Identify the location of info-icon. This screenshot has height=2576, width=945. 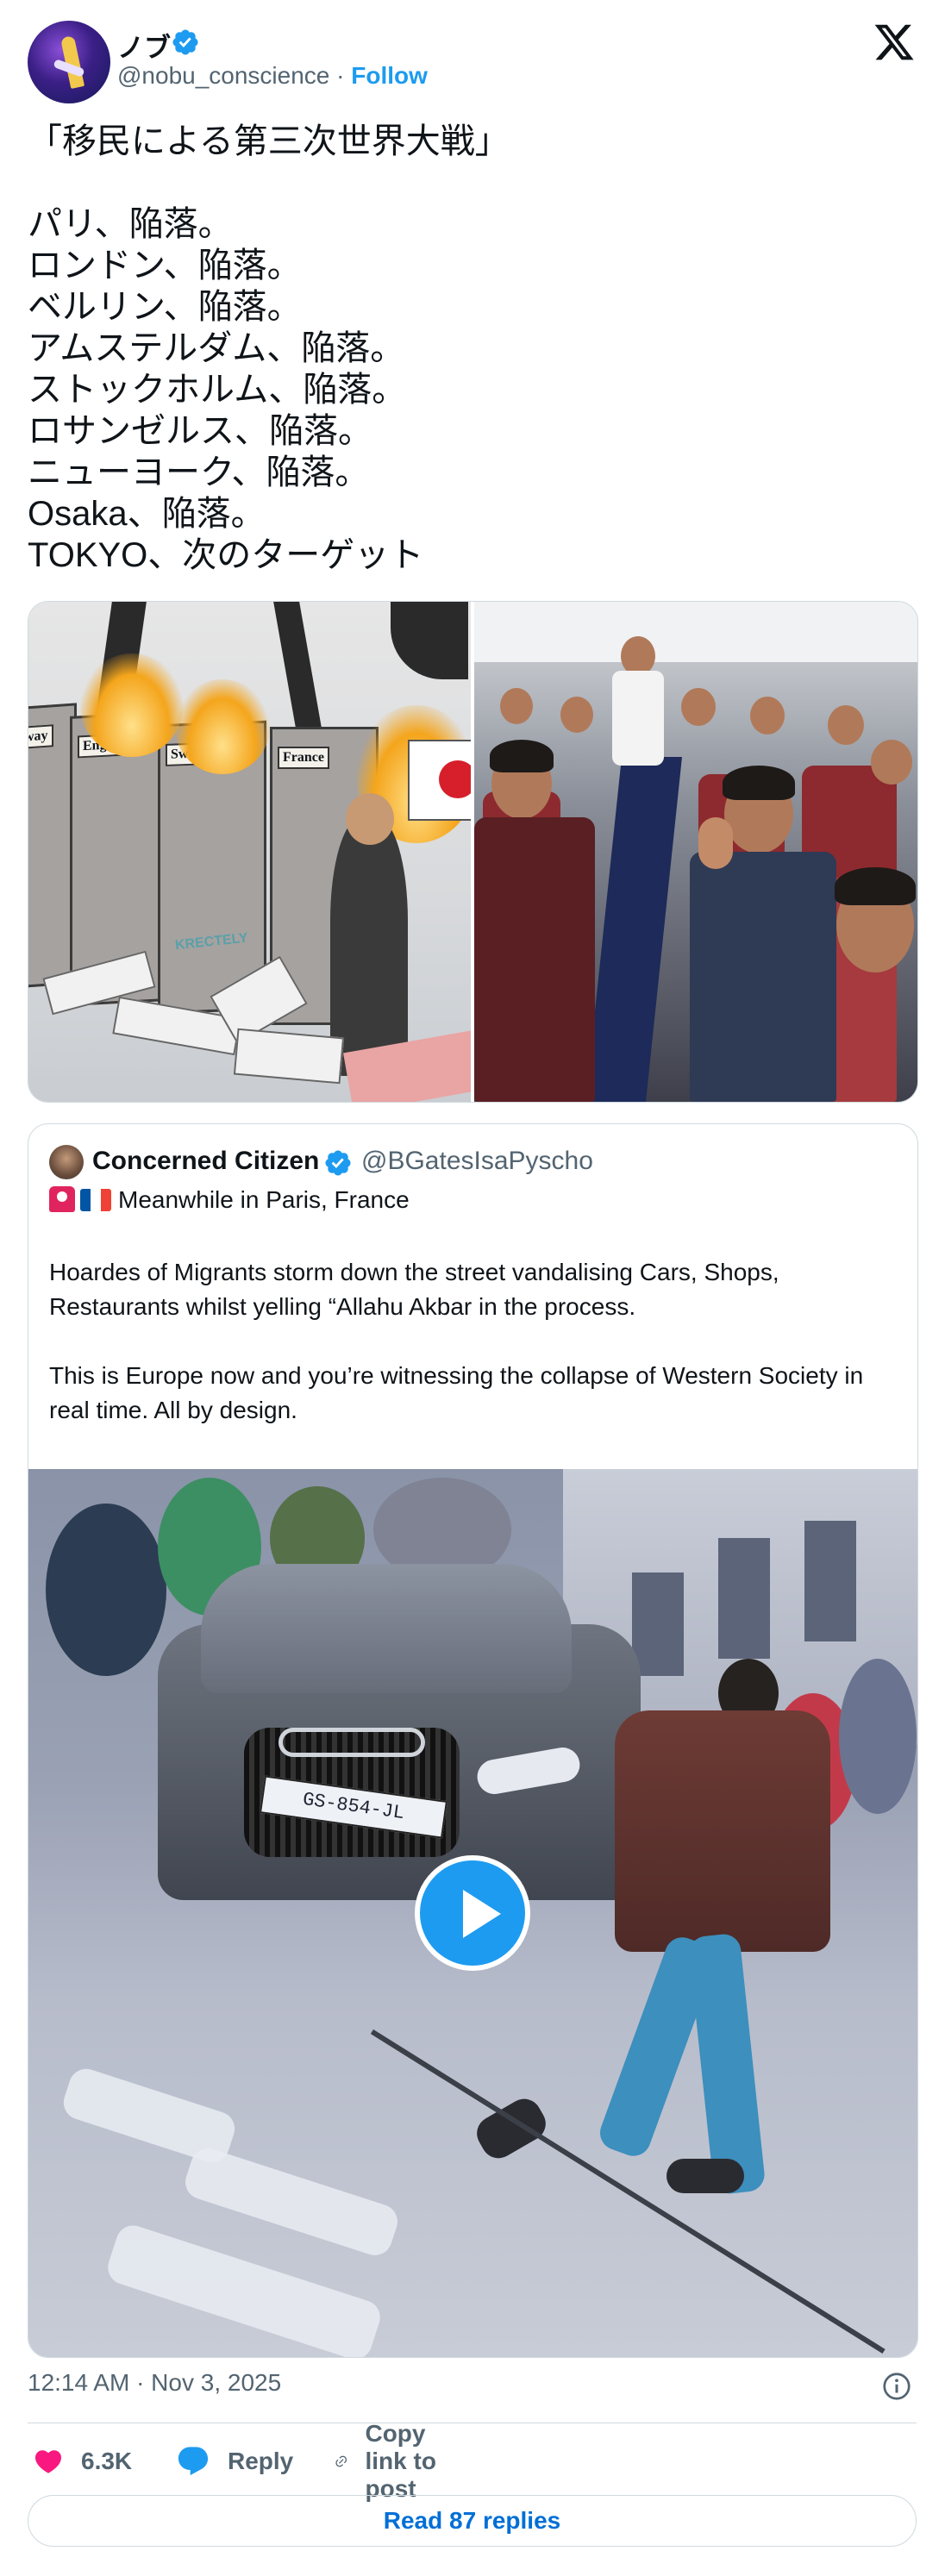
(896, 2386).